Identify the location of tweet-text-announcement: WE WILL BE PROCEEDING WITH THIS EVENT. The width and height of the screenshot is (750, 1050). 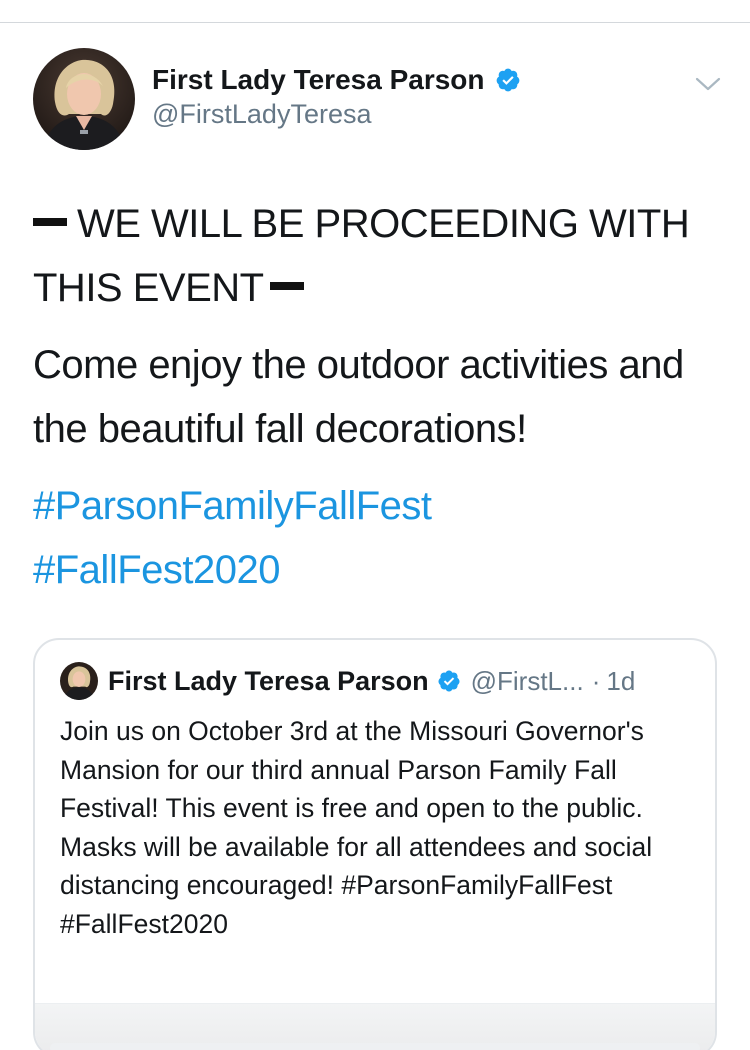
(378, 256).